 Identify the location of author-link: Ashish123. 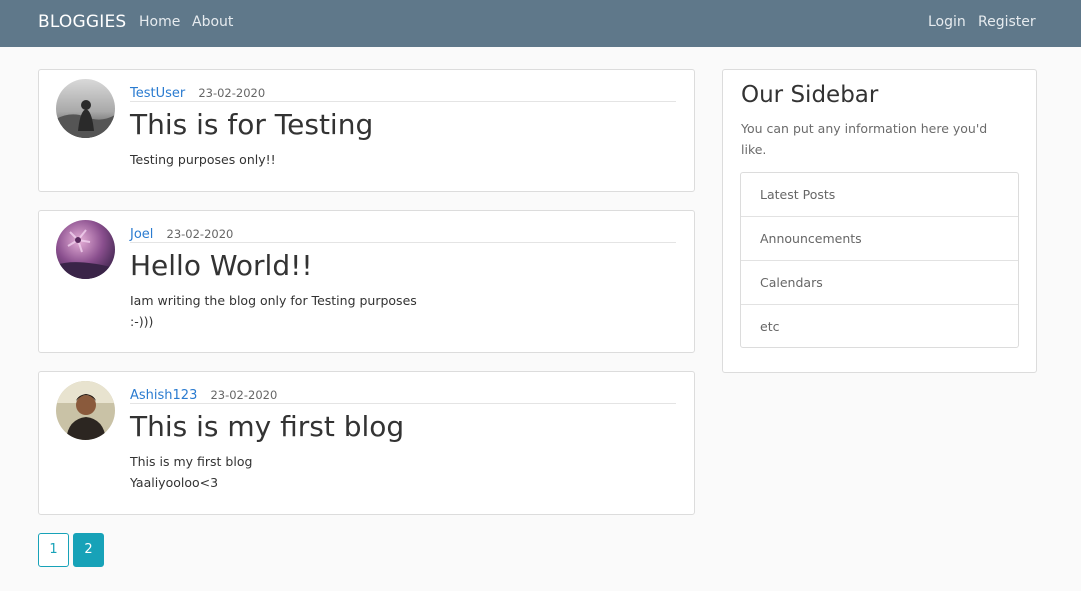
(163, 395).